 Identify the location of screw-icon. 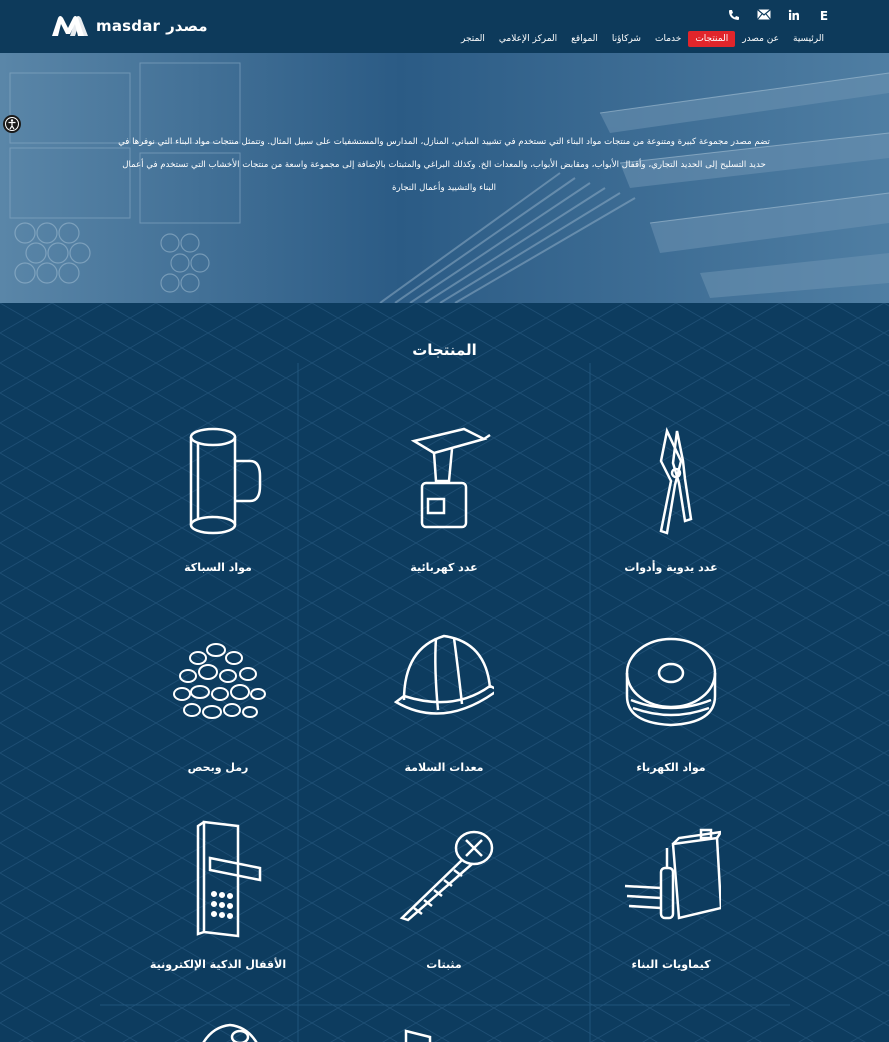
(446, 876).